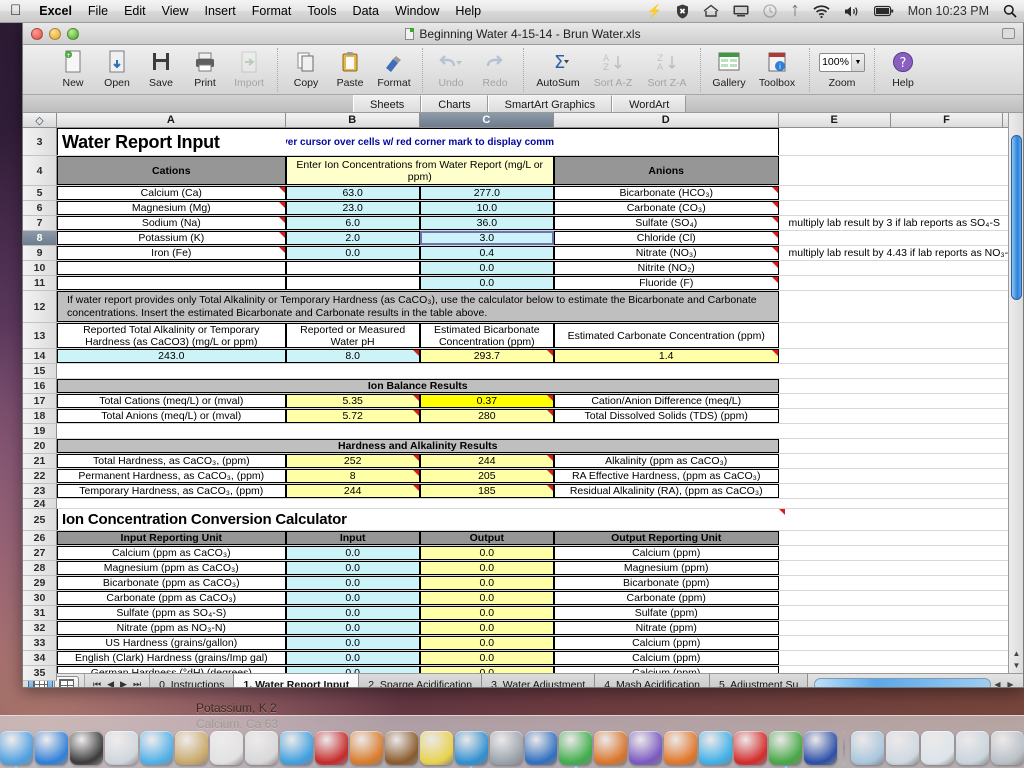  I want to click on row-header-27: 27, so click(40, 553).